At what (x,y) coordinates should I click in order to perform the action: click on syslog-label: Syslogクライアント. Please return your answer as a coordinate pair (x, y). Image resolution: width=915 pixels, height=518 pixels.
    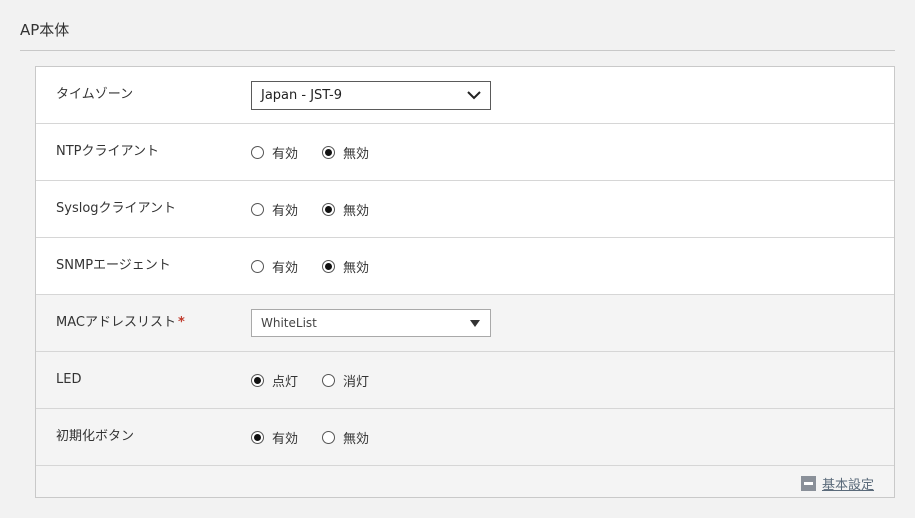
    Looking at the image, I should click on (116, 208).